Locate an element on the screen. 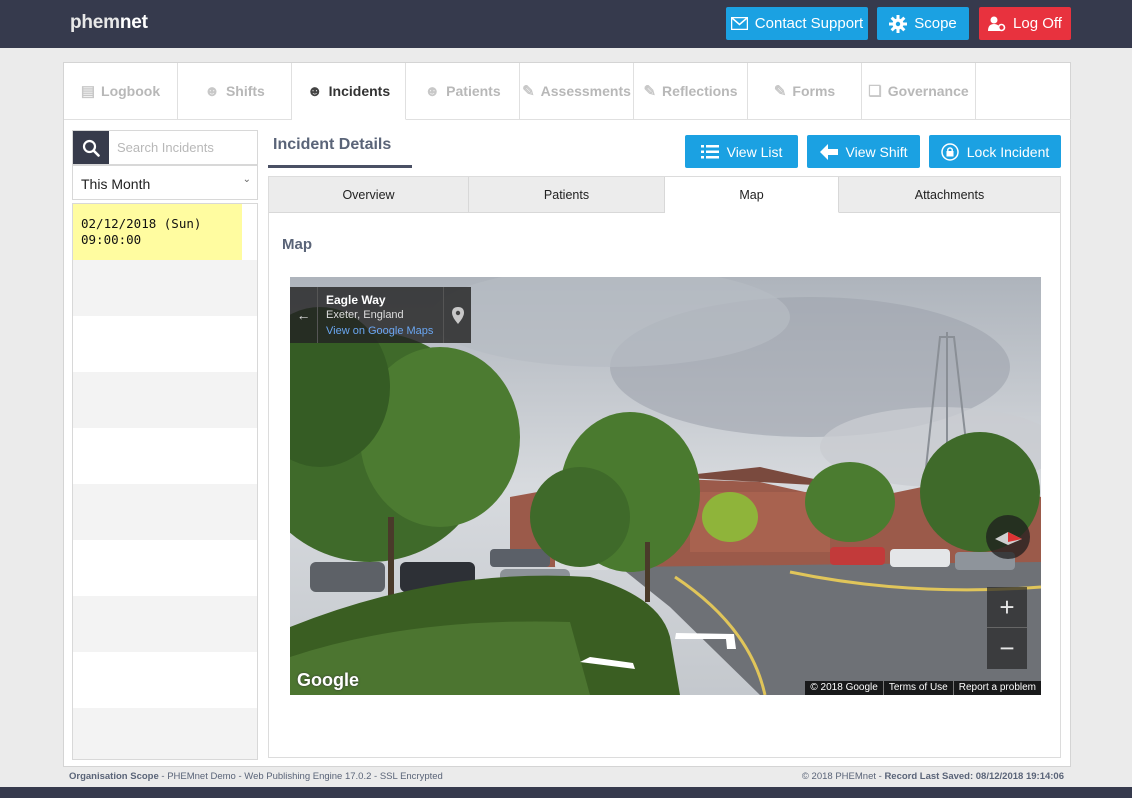 The height and width of the screenshot is (798, 1132). tab-assessments: ✎ Assessments is located at coordinates (577, 91).